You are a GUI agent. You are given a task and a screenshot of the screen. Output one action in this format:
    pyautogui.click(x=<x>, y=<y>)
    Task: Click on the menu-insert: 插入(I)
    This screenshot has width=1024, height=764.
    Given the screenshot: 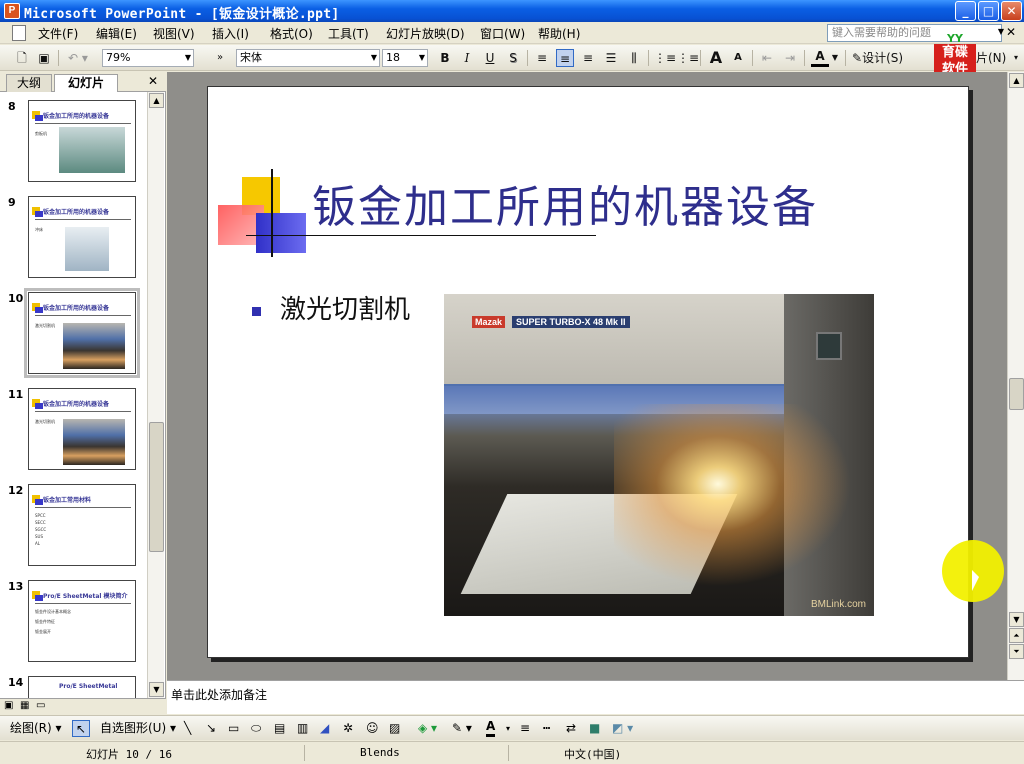 What is the action you would take?
    pyautogui.click(x=230, y=33)
    